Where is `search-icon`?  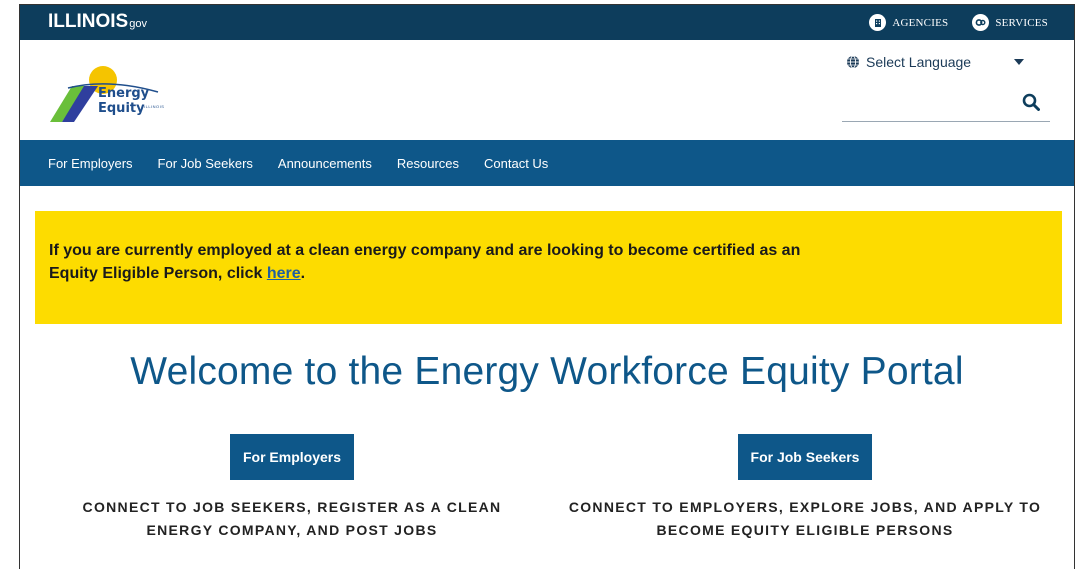
search-icon is located at coordinates (1031, 102).